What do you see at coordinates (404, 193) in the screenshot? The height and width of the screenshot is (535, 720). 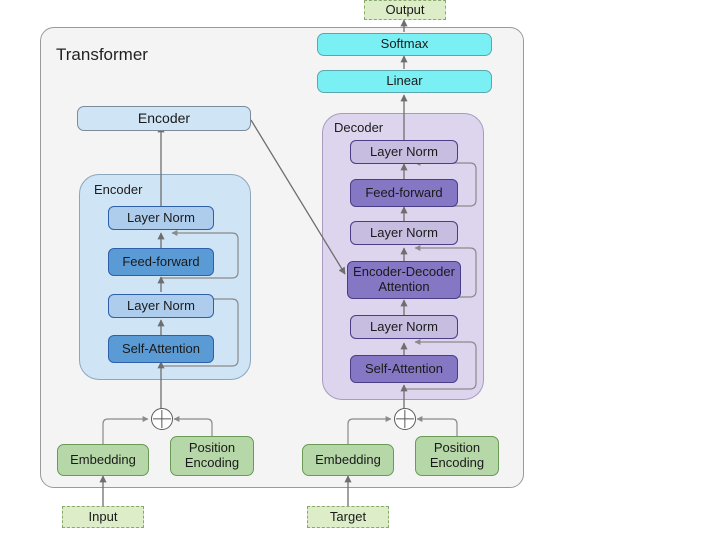 I see `decoder-feed-forward: Feed-forward` at bounding box center [404, 193].